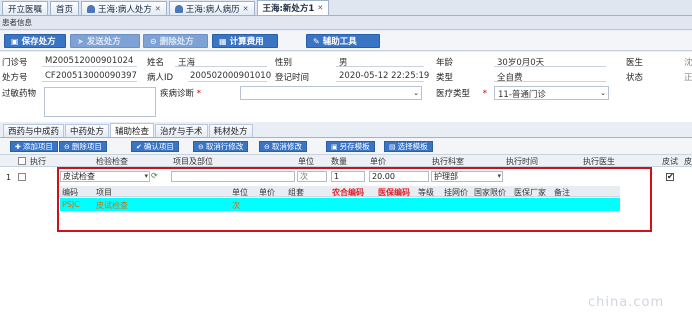 The image size is (692, 322). I want to click on watermark: china.com, so click(626, 302).